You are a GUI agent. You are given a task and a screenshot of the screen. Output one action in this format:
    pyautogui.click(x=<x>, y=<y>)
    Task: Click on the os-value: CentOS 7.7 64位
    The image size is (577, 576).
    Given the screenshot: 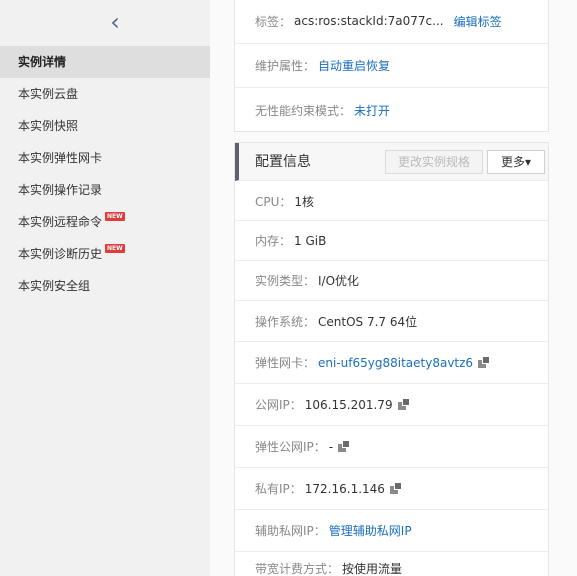 What is the action you would take?
    pyautogui.click(x=368, y=321)
    